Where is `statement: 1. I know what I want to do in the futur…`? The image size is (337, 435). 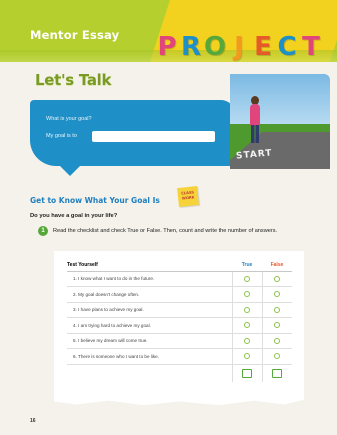
statement: 1. I know what I want to do in the futur… is located at coordinates (149, 279).